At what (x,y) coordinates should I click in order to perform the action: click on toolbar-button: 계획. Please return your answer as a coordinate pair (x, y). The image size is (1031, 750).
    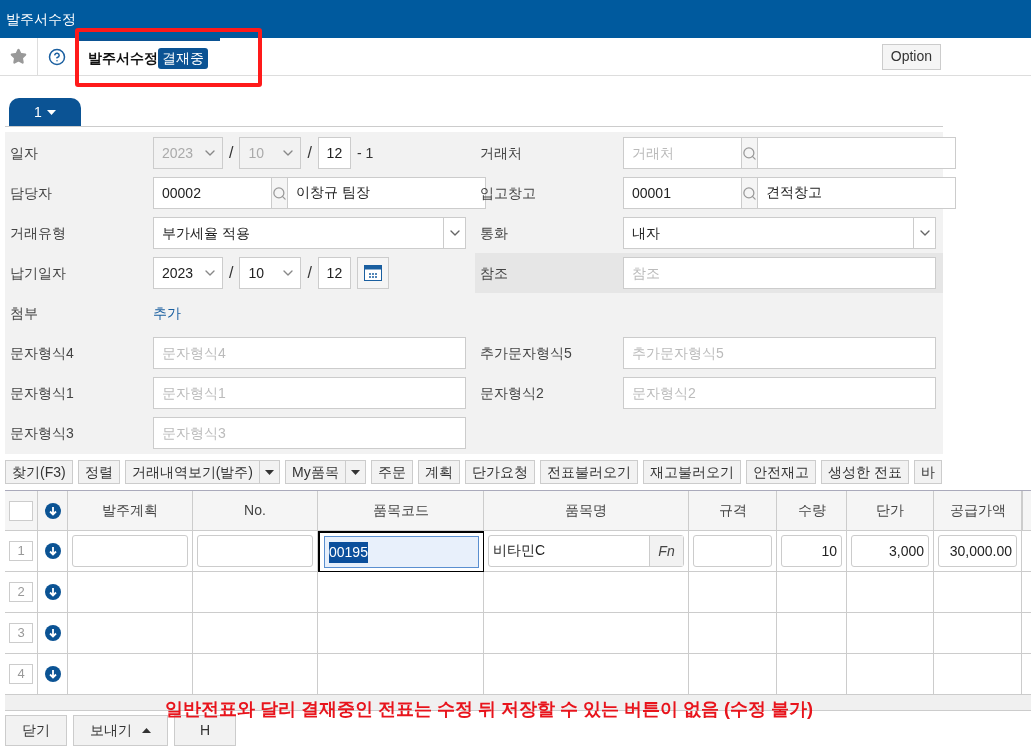
    Looking at the image, I should click on (438, 472).